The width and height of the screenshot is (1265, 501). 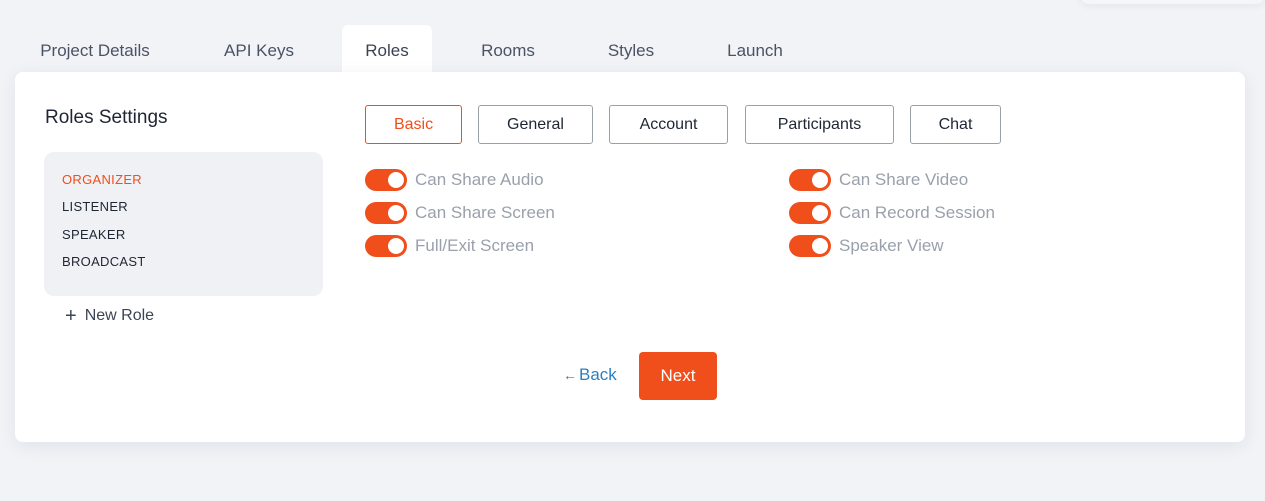 I want to click on top-right-panel-edge, so click(x=1172, y=2).